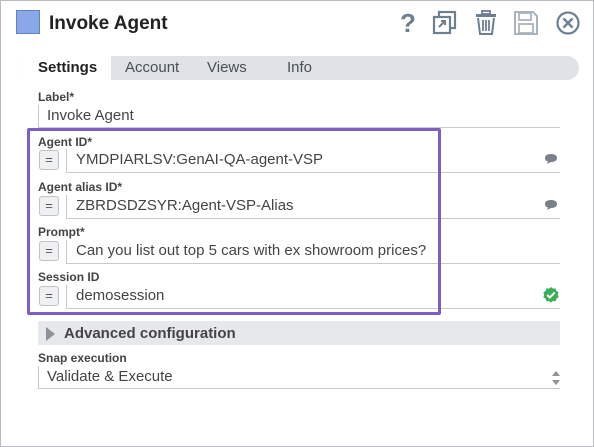 This screenshot has height=447, width=594. I want to click on save-icon, so click(526, 23).